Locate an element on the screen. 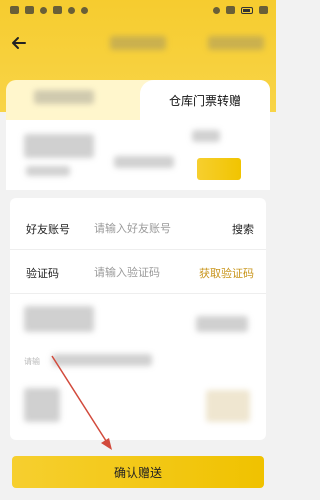 This screenshot has height=500, width=320. notification-icon is located at coordinates (43, 10).